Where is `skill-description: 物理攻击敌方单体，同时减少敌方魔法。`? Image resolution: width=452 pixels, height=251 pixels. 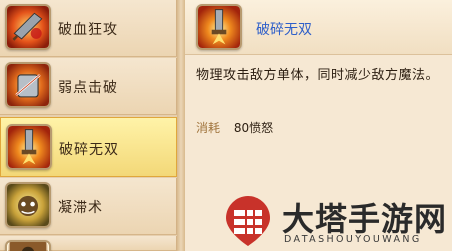 skill-description: 物理攻击敌方单体，同时减少敌方魔法。 is located at coordinates (318, 75).